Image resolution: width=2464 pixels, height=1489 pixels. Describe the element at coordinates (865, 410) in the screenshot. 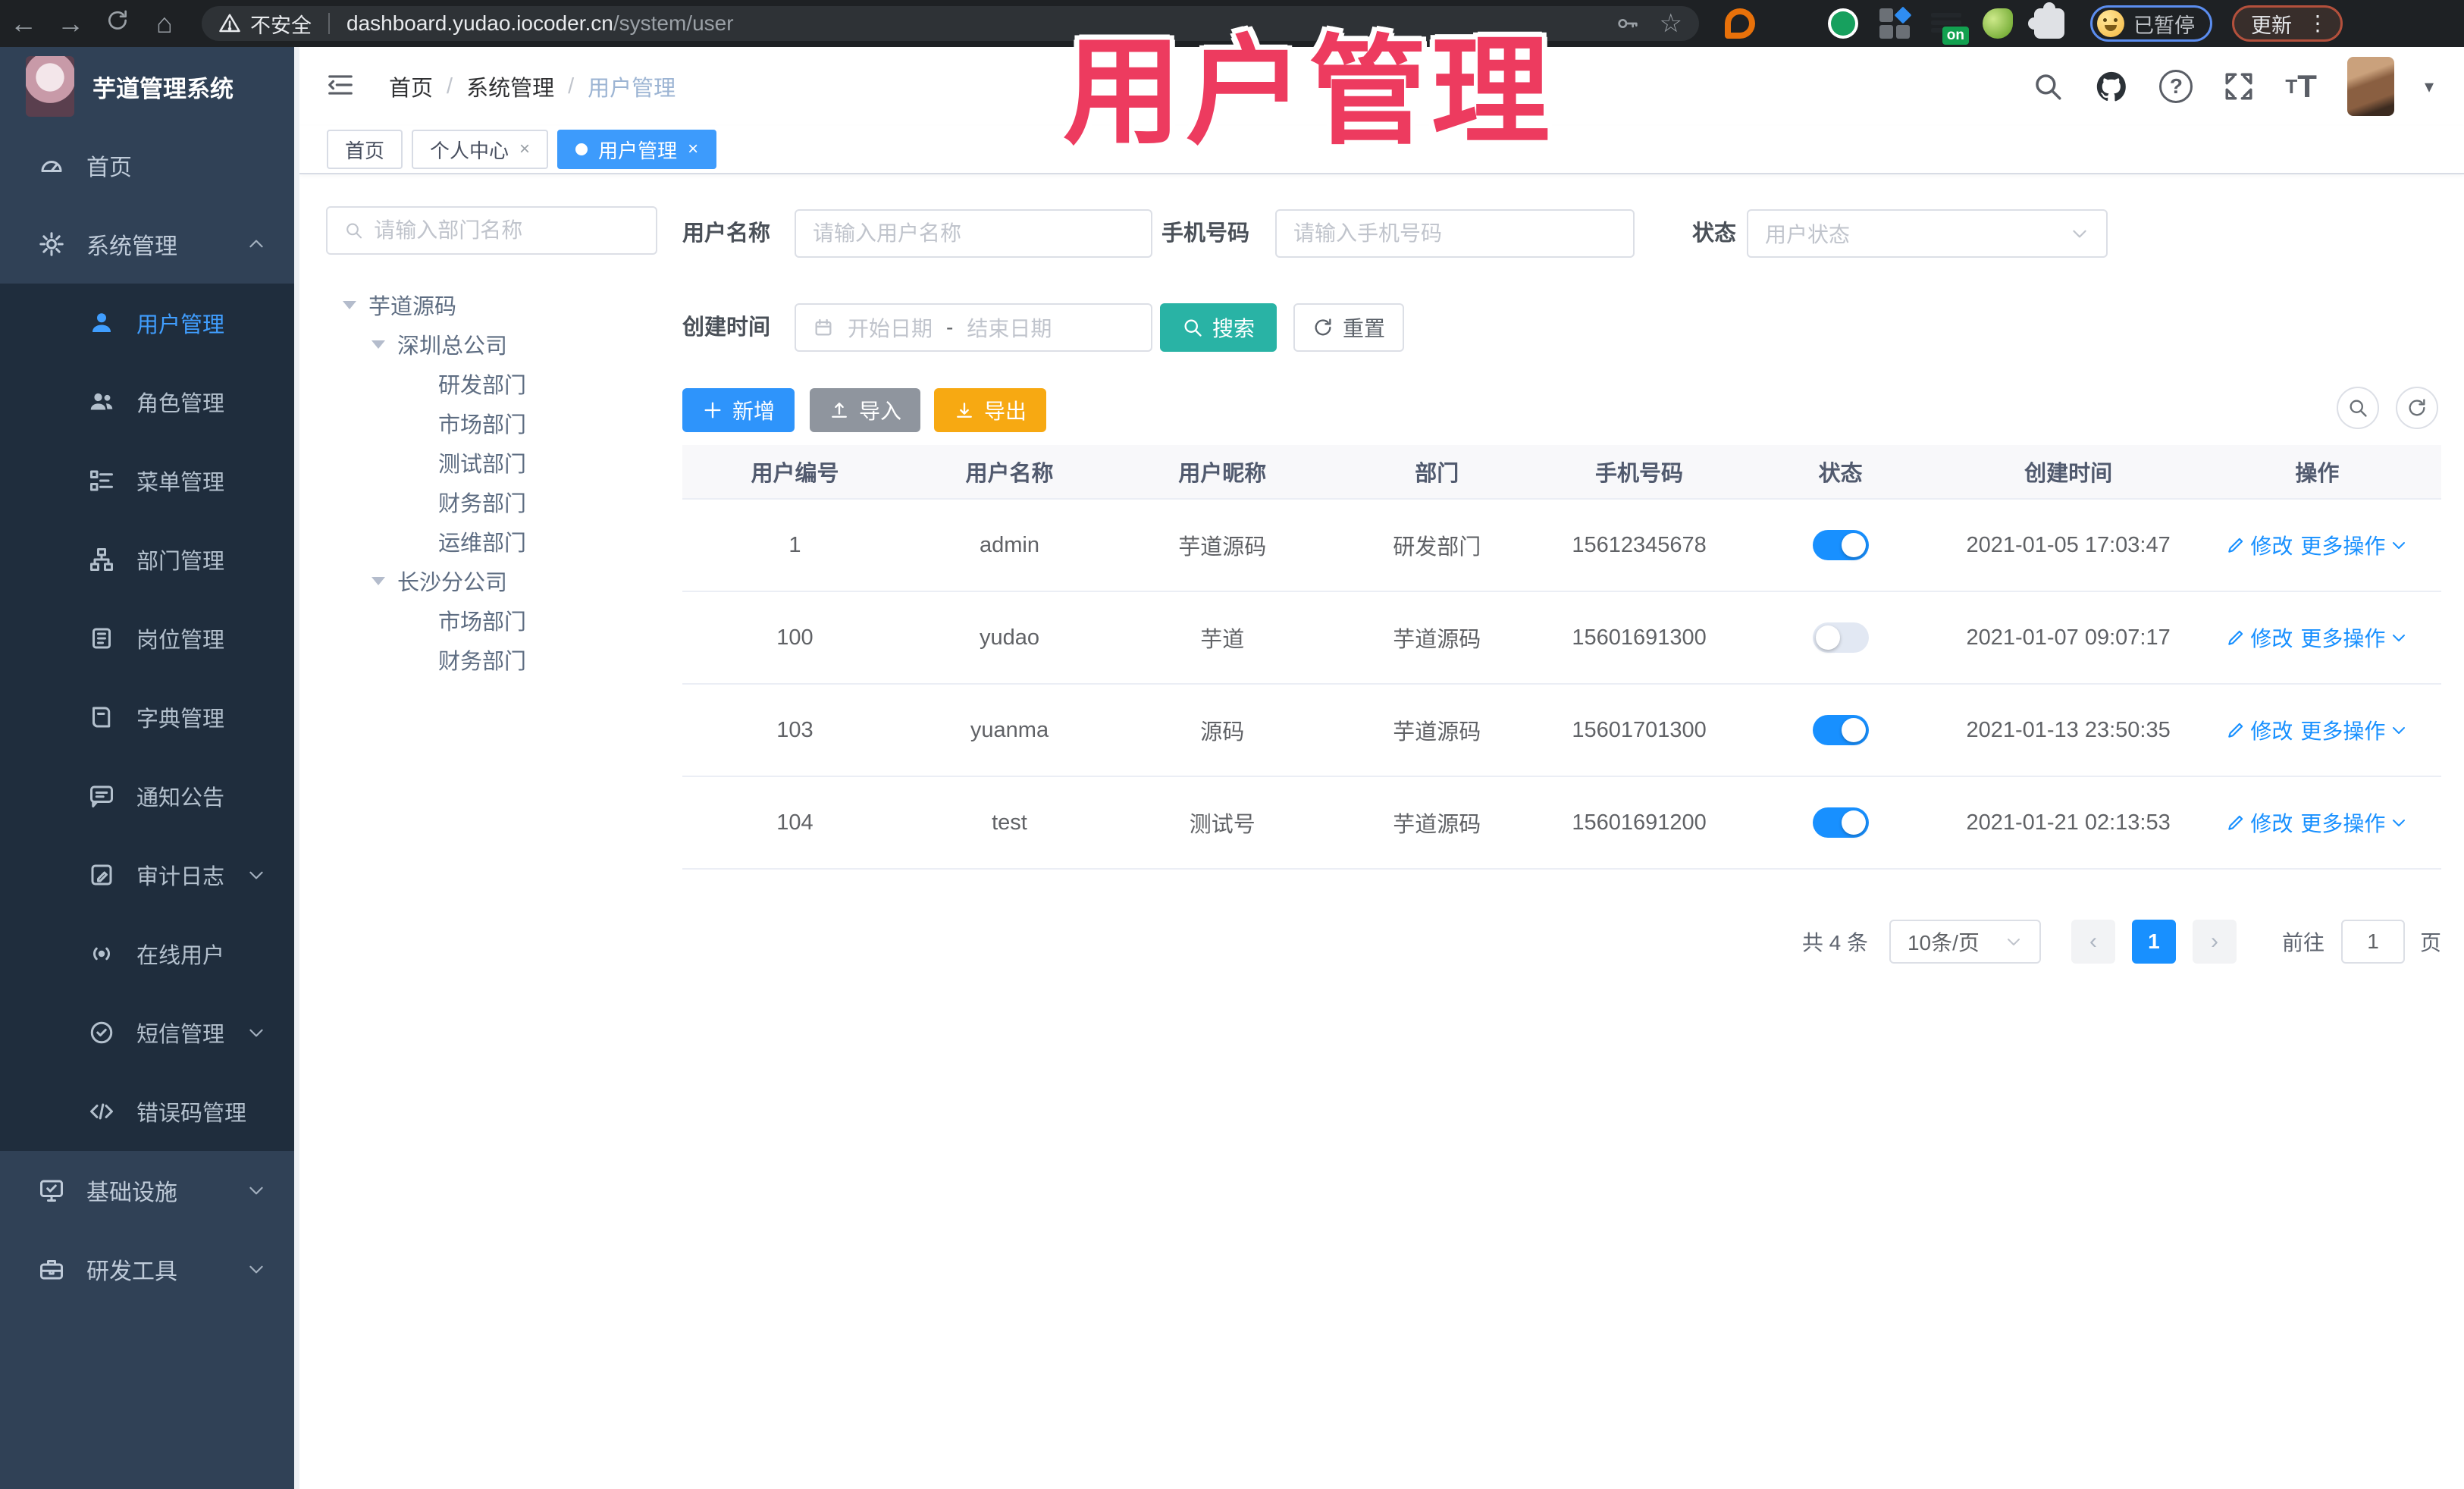

I see `import-button: 导入` at that location.